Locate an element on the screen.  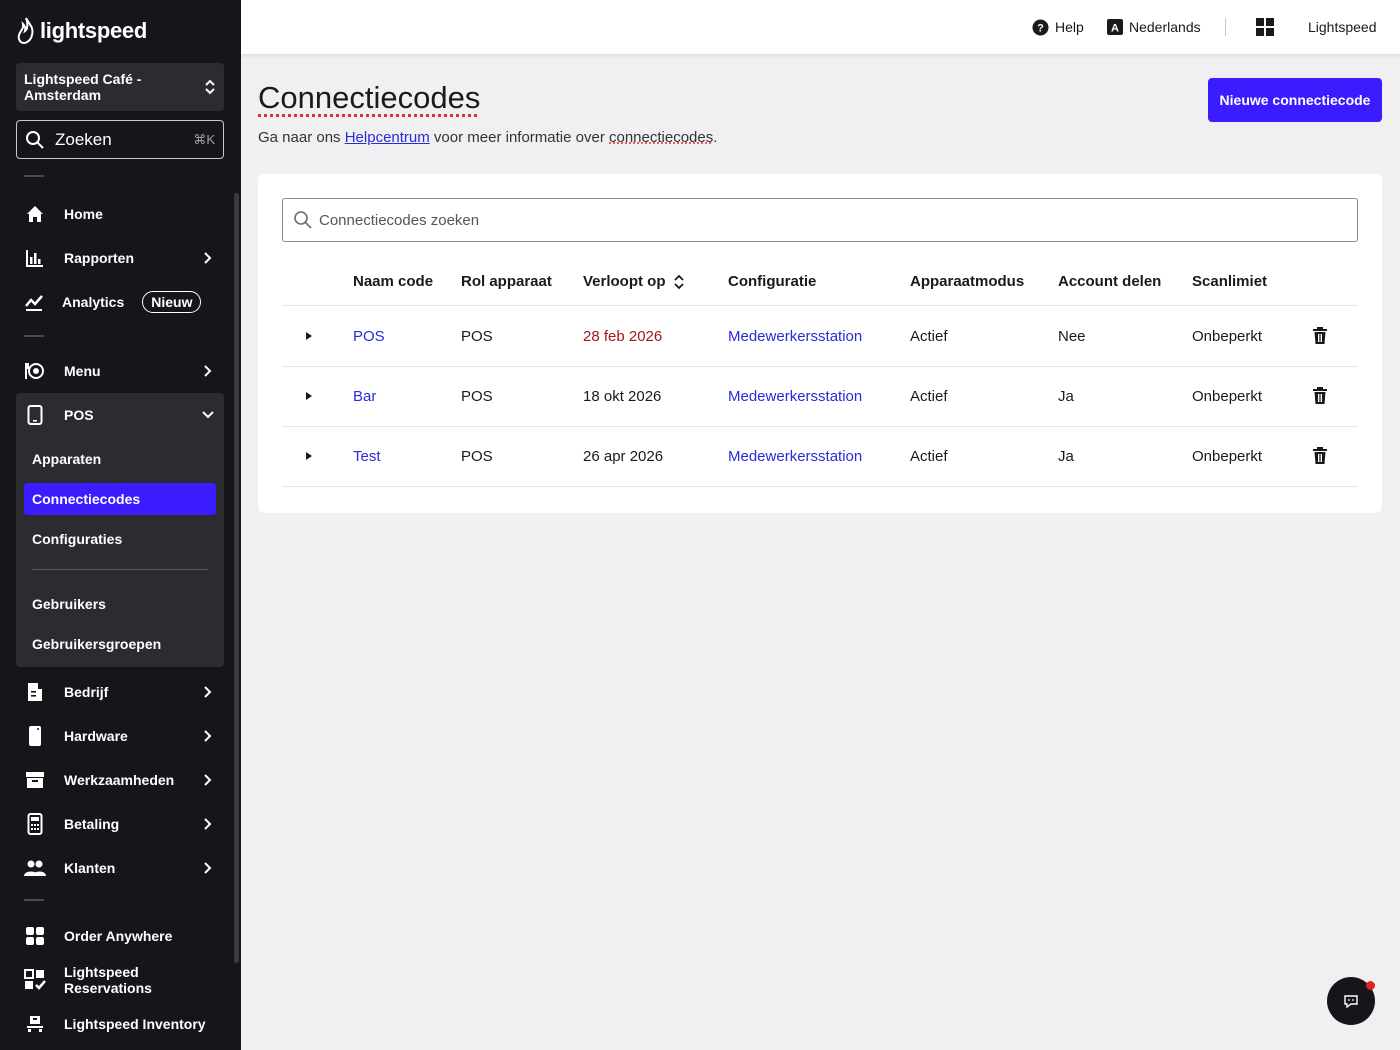
reservations-icon is located at coordinates (35, 980).